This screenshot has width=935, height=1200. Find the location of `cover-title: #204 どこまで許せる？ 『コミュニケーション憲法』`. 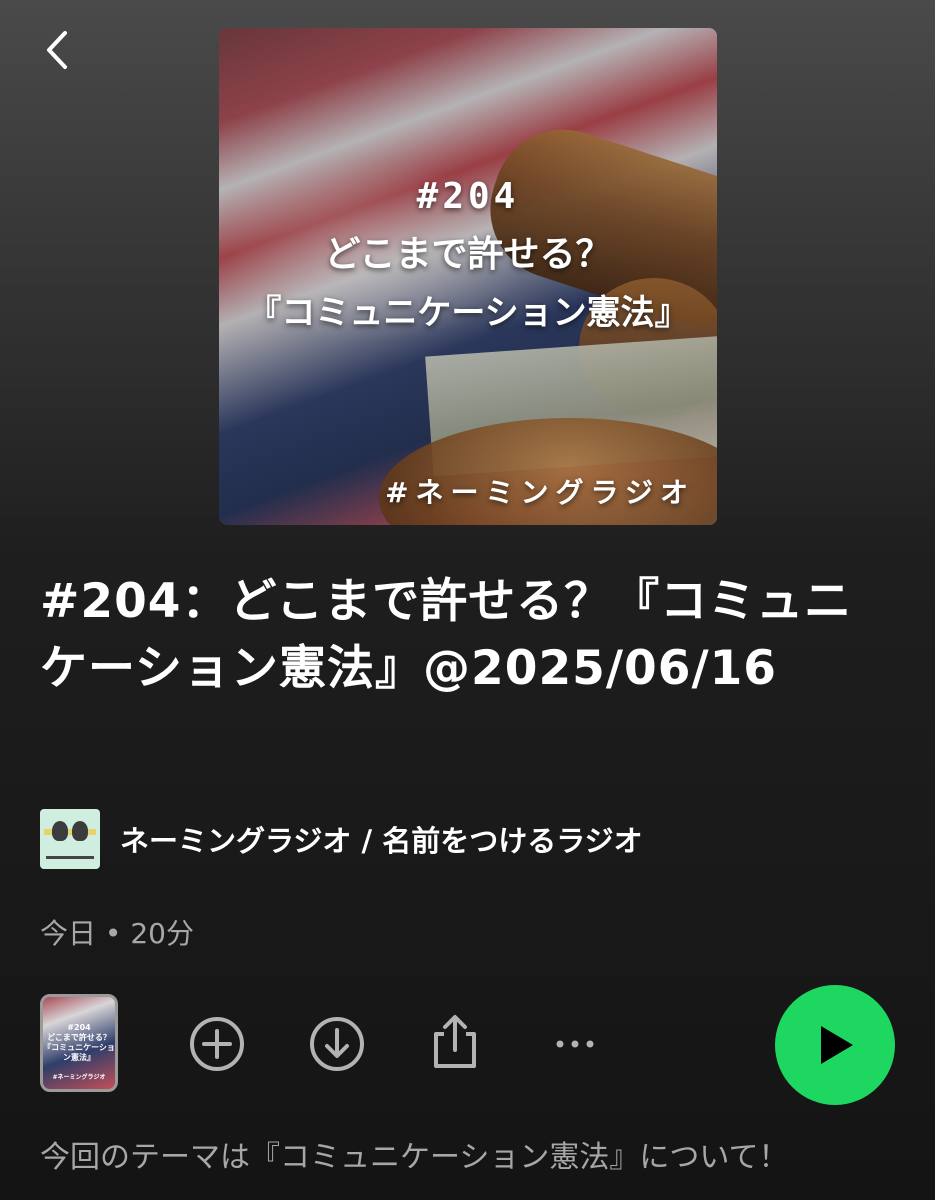

cover-title: #204 どこまで許せる？ 『コミュニケーション憲法』 is located at coordinates (468, 255).